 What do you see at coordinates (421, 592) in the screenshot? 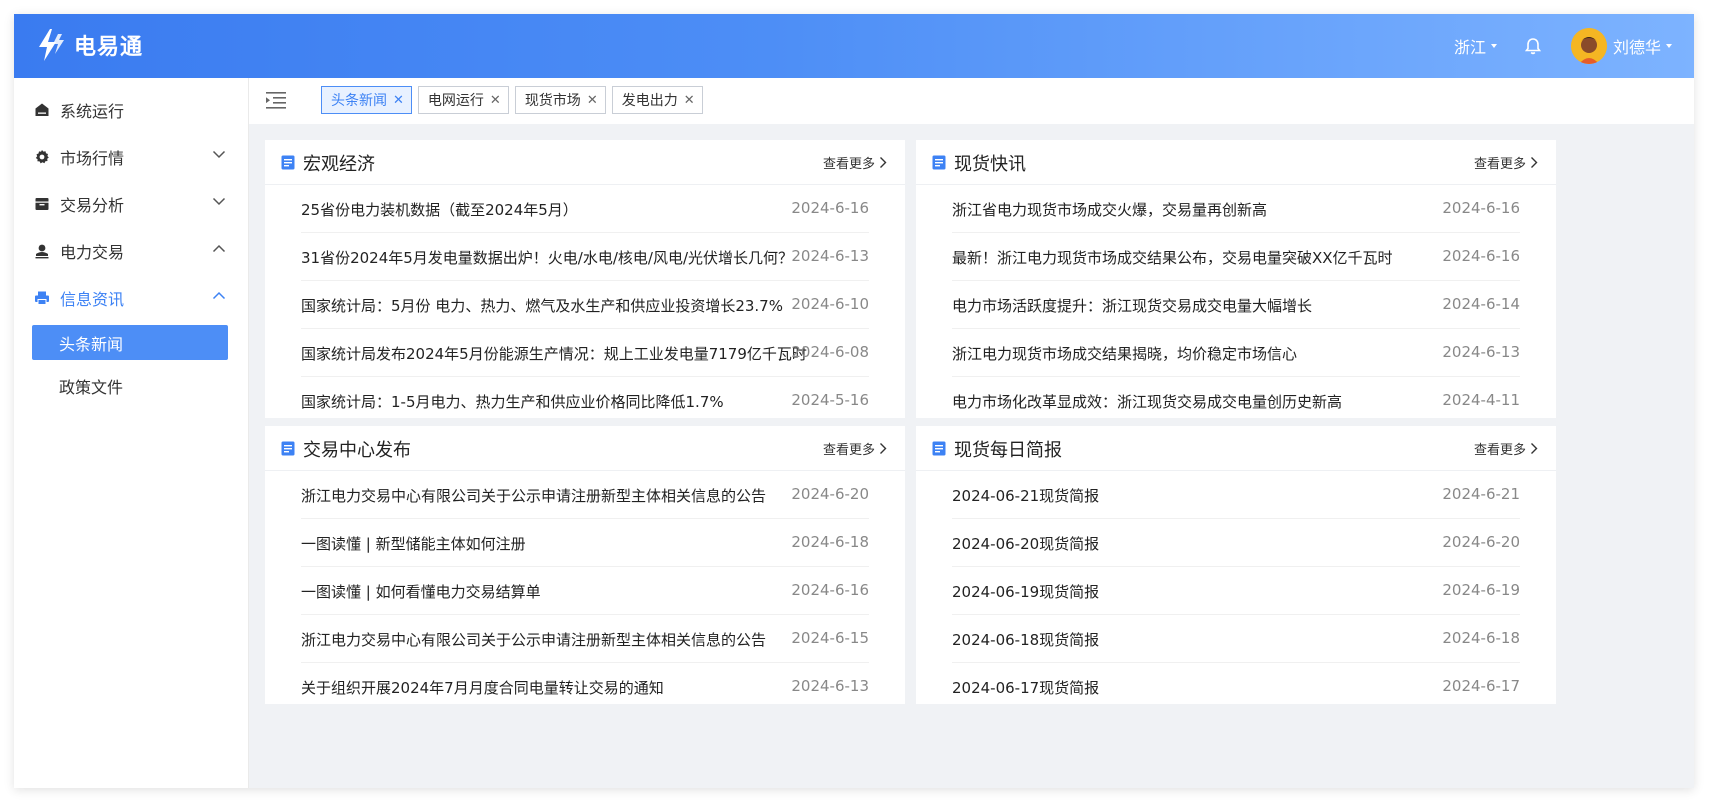
I see `news-title: 一图读懂 | 如何看懂电力交易结算单` at bounding box center [421, 592].